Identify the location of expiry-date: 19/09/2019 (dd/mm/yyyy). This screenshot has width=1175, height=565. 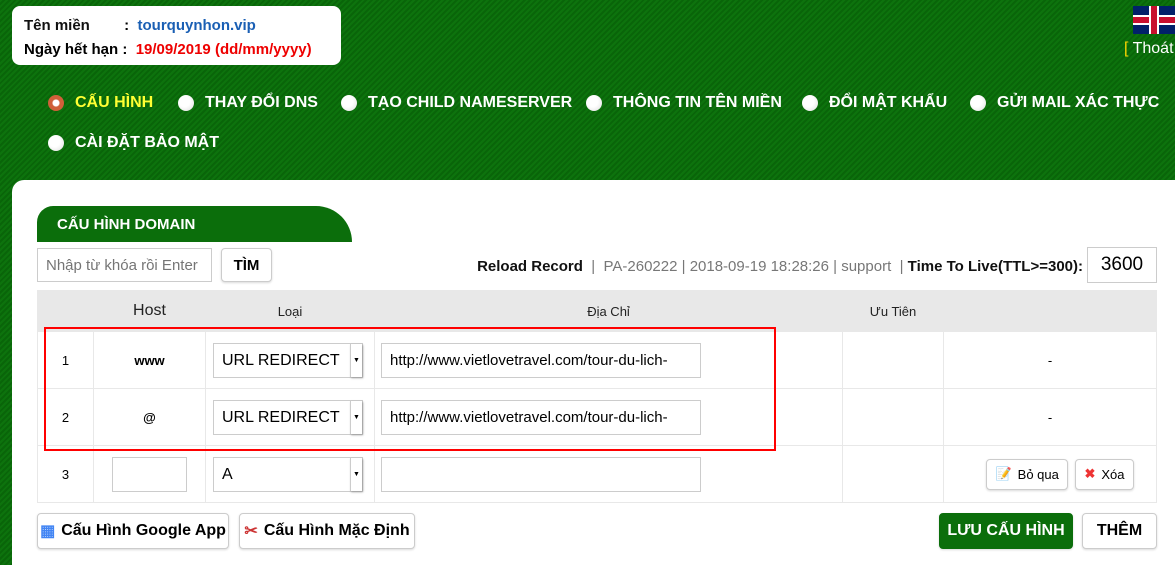
(223, 49).